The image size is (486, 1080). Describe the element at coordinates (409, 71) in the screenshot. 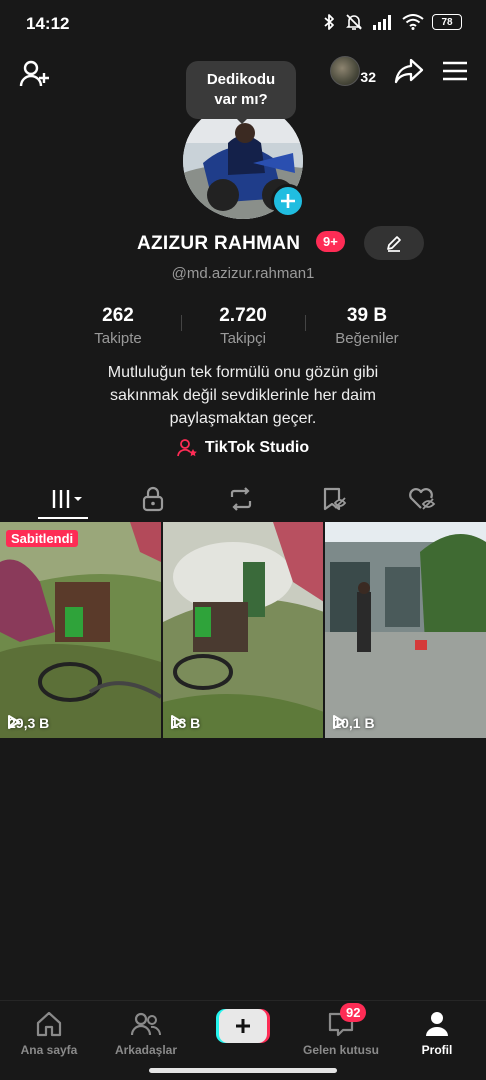

I see `share-icon` at that location.